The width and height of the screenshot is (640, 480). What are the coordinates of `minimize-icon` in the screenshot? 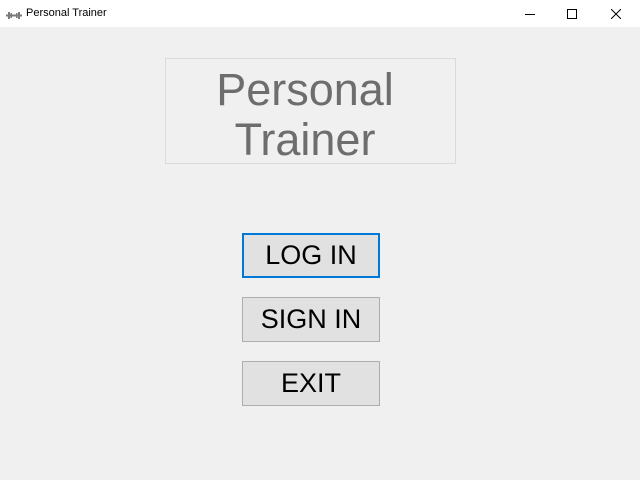 It's located at (530, 14).